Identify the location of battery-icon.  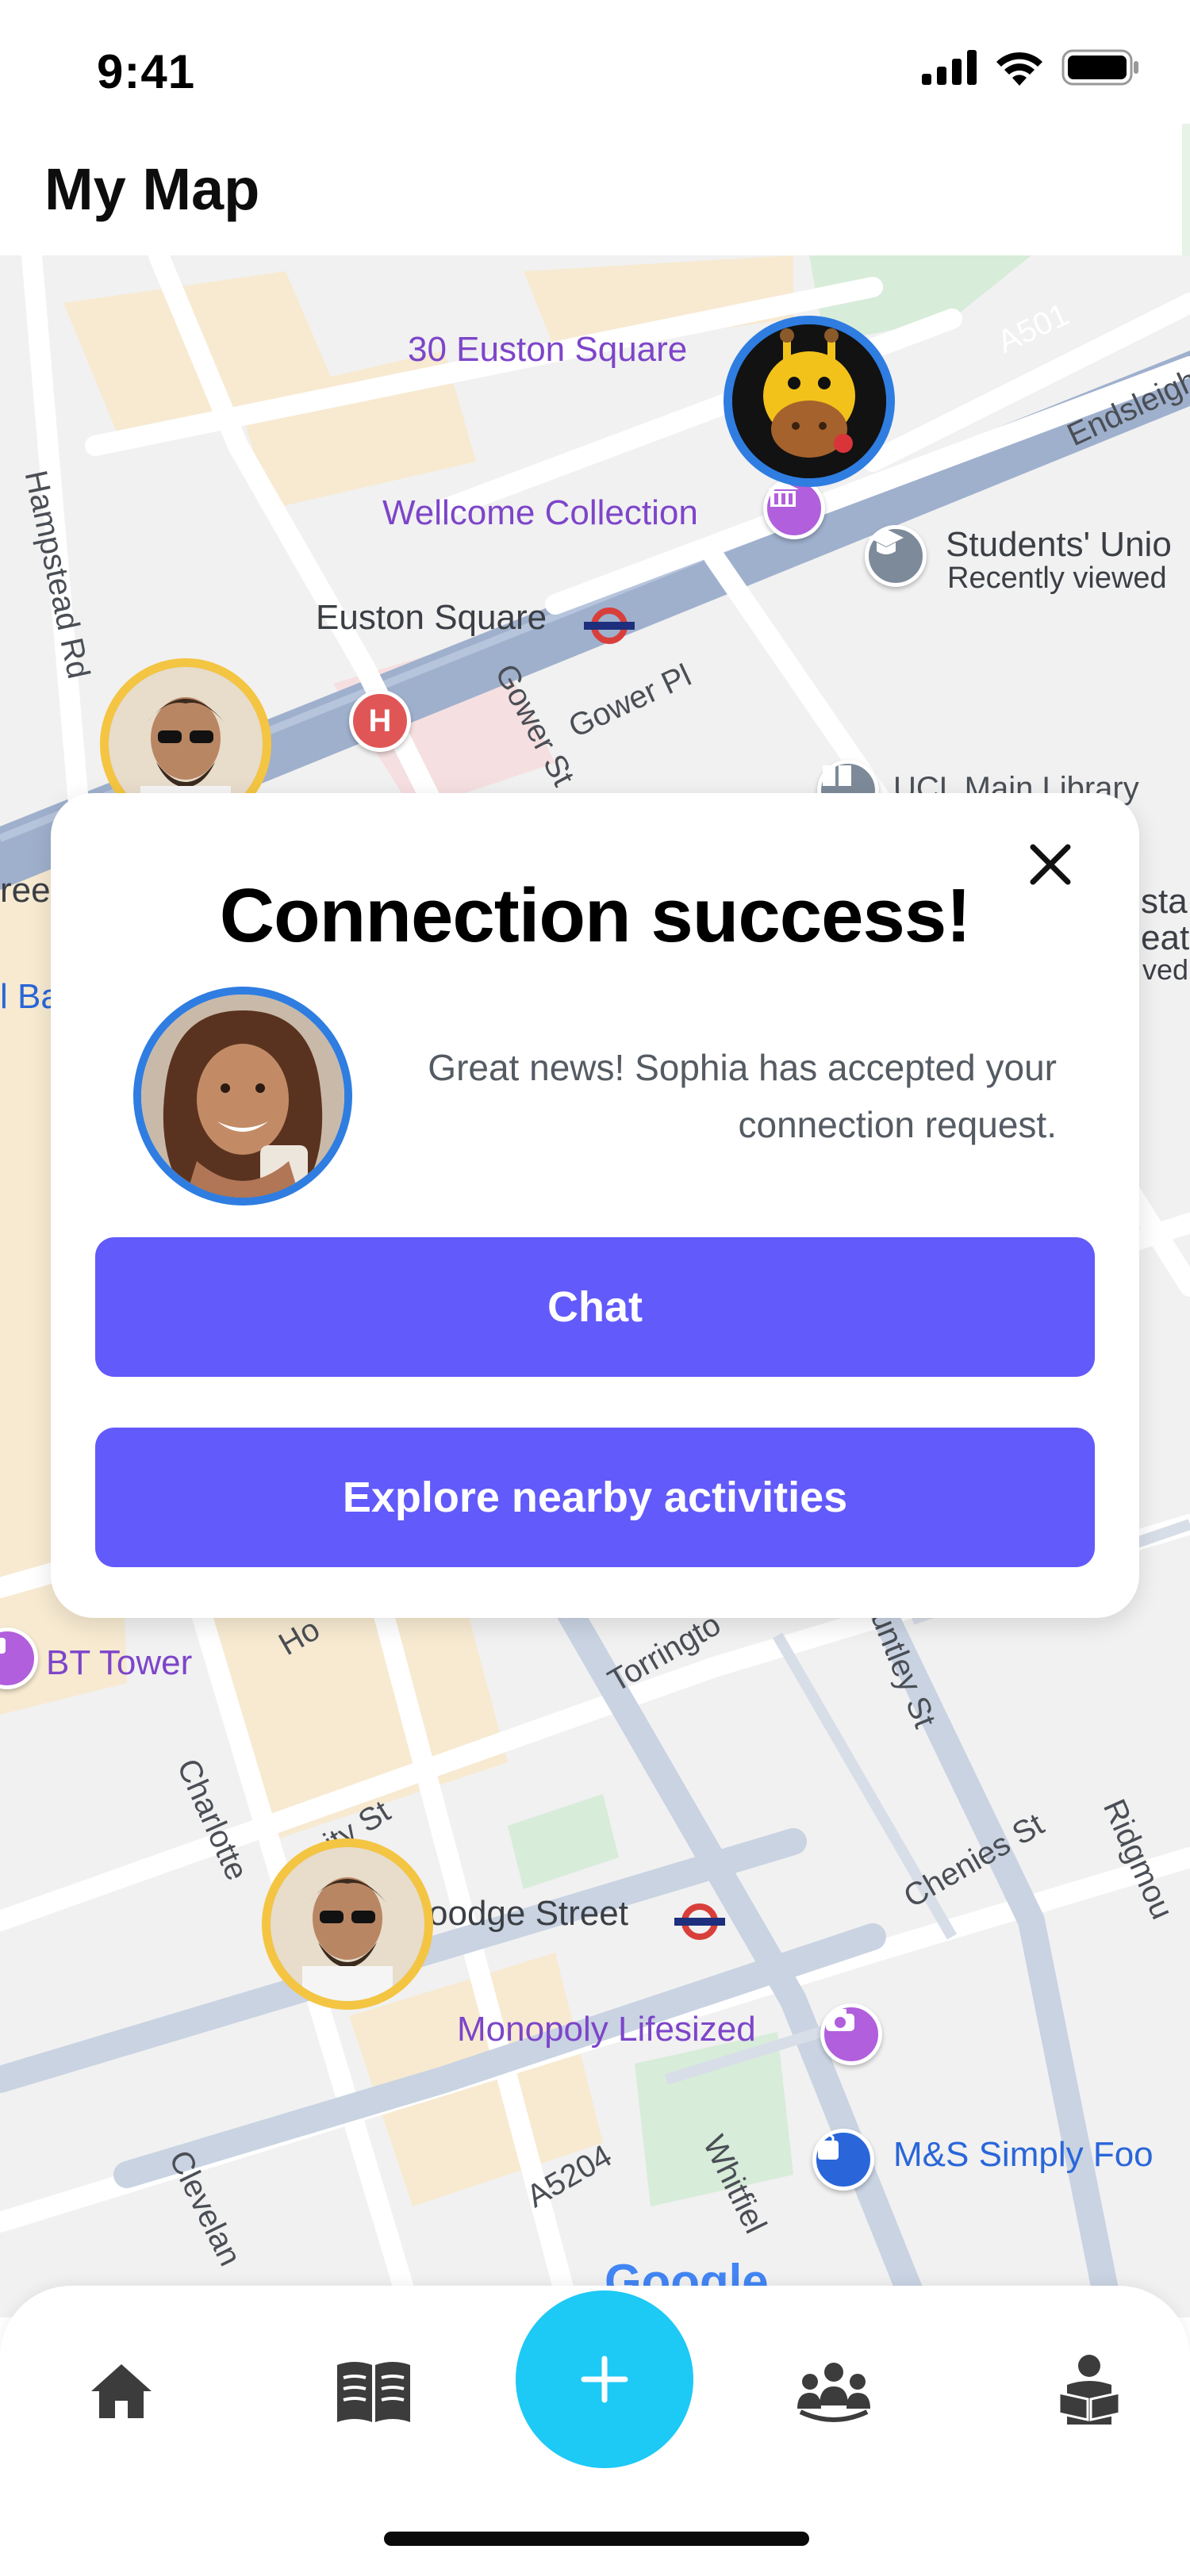
(1099, 68).